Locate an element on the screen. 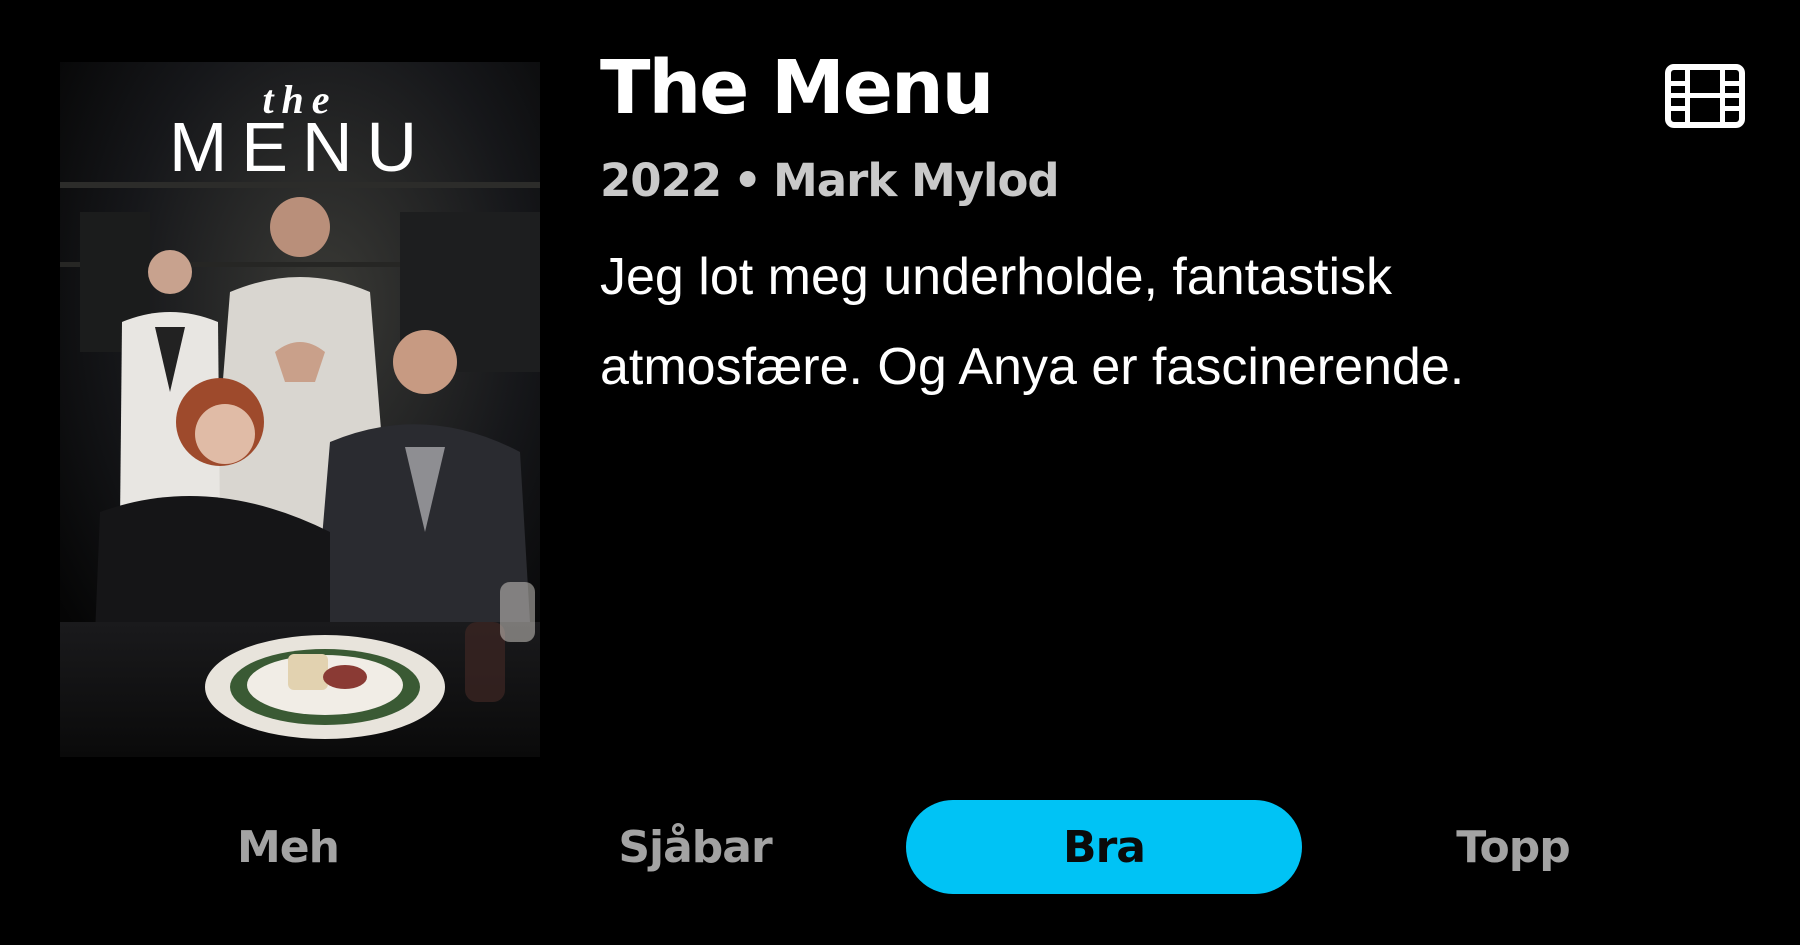  rating-bra-button: Bra is located at coordinates (1104, 847).